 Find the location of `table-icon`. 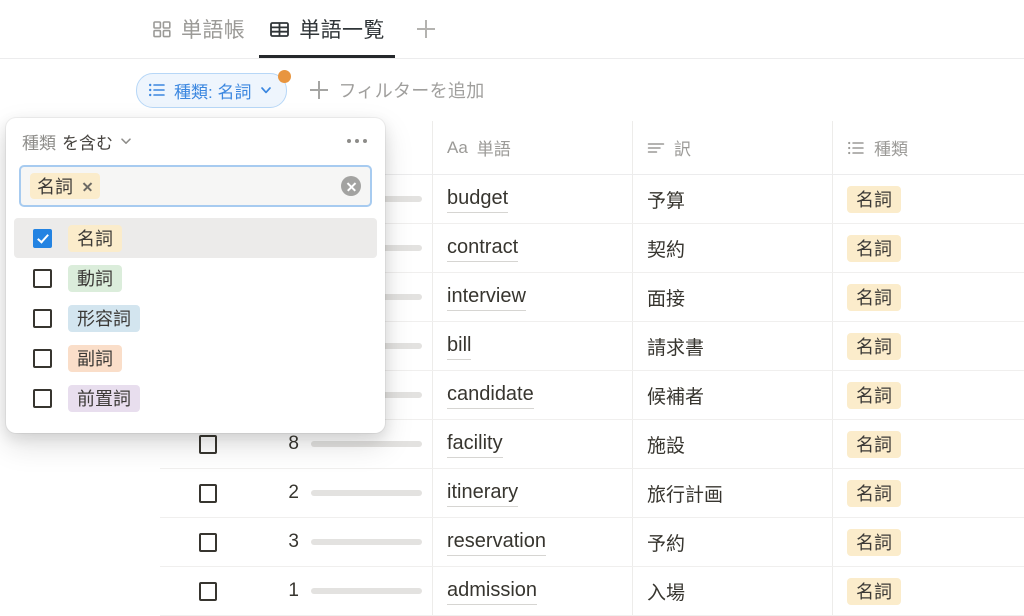

table-icon is located at coordinates (279, 29).